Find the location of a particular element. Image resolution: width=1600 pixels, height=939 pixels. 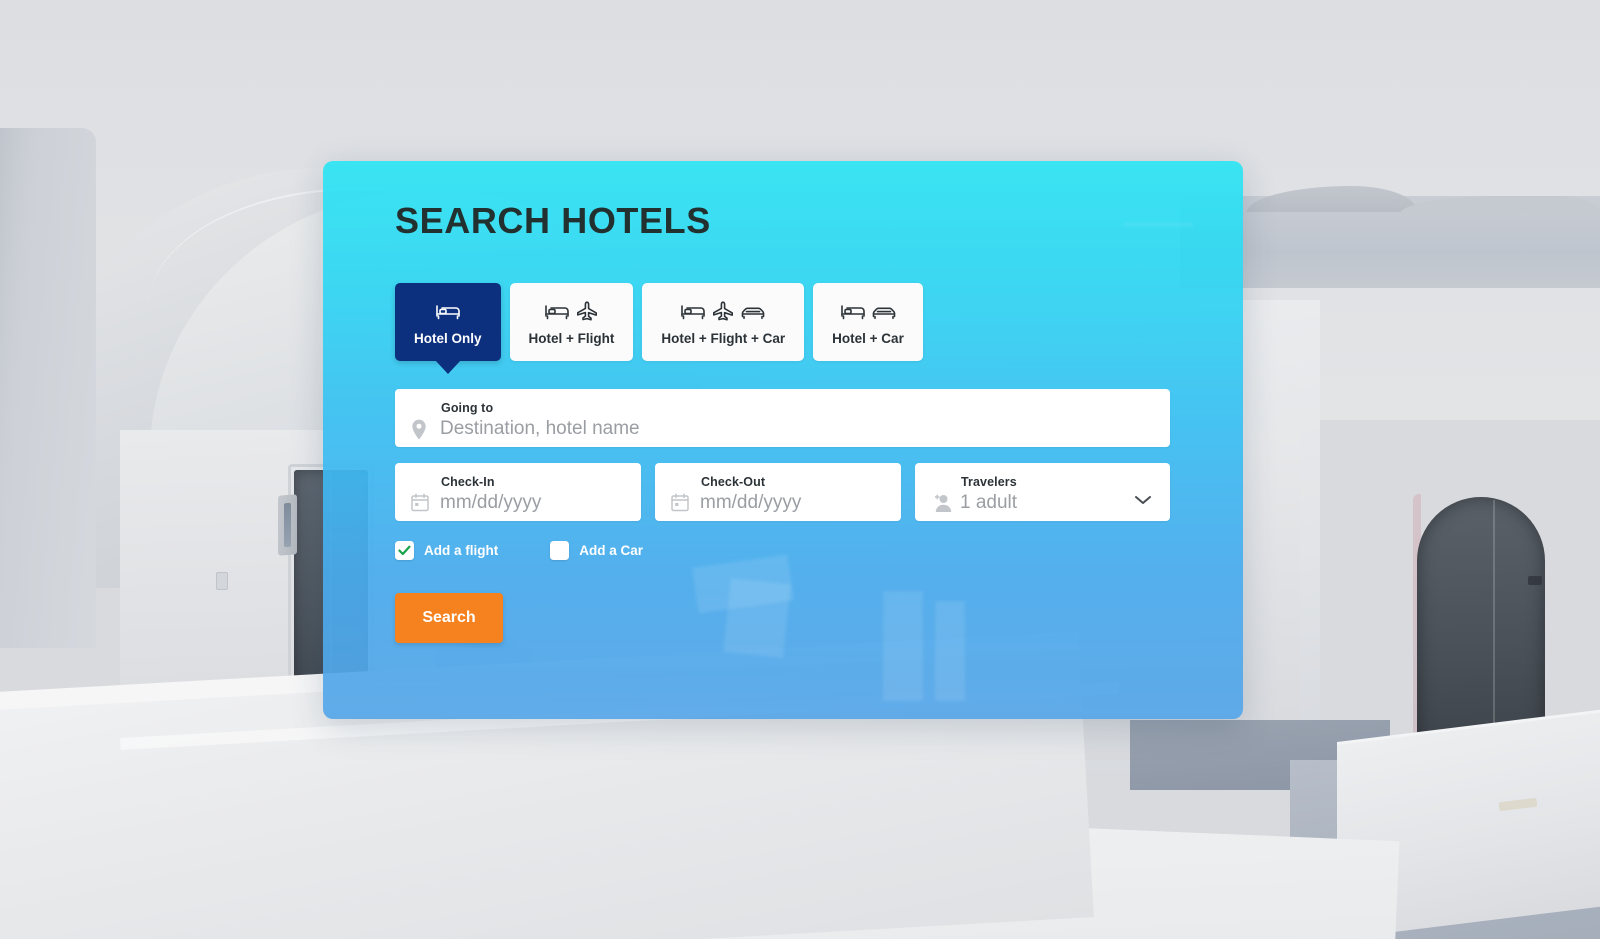

tab-label: Hotel + Car is located at coordinates (868, 338).